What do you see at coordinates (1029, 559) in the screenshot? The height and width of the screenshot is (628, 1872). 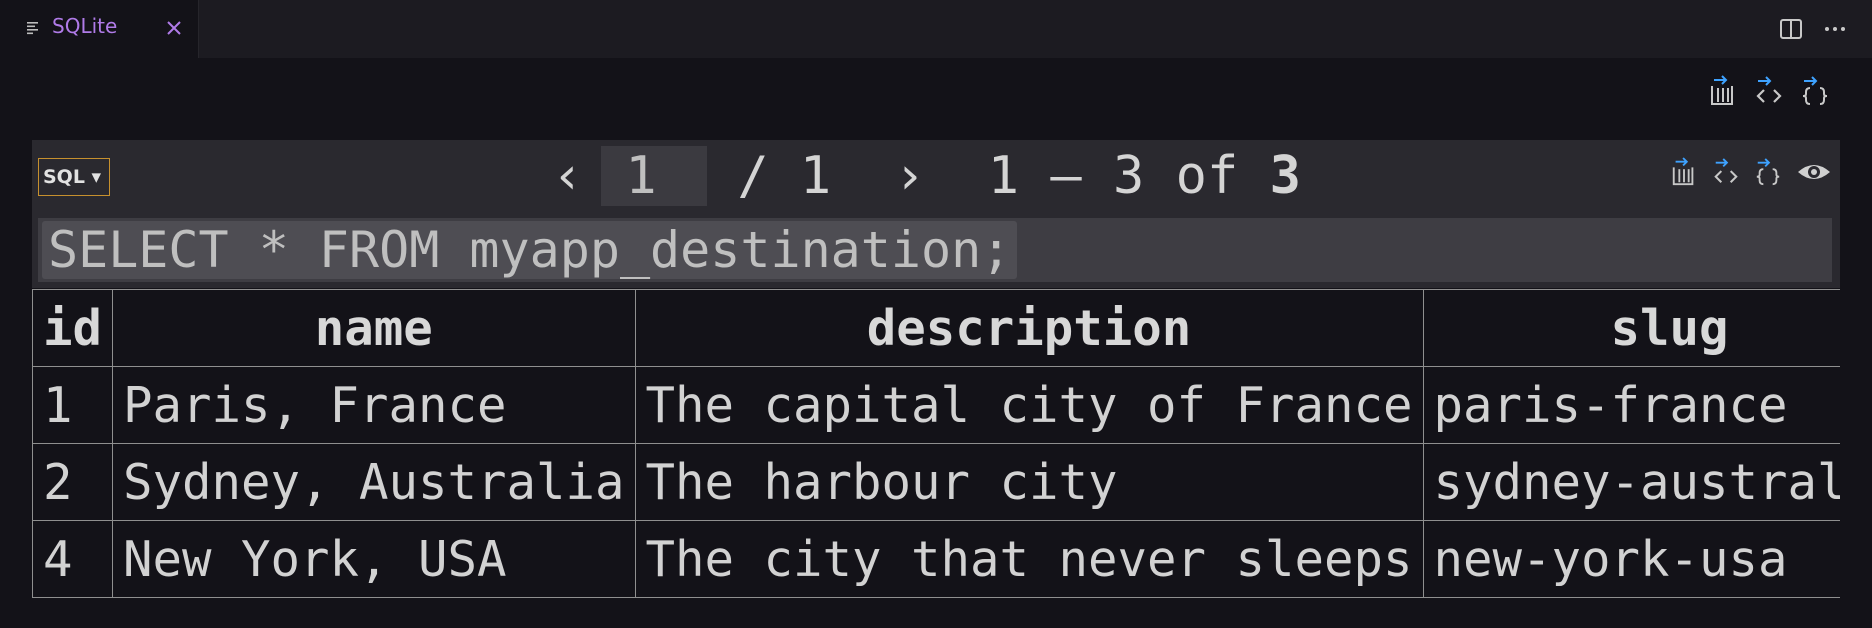 I see `cell-description: The city that never sleeps` at bounding box center [1029, 559].